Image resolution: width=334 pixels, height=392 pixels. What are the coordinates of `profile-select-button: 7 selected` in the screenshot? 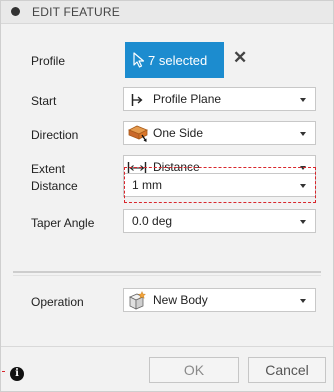 It's located at (174, 60).